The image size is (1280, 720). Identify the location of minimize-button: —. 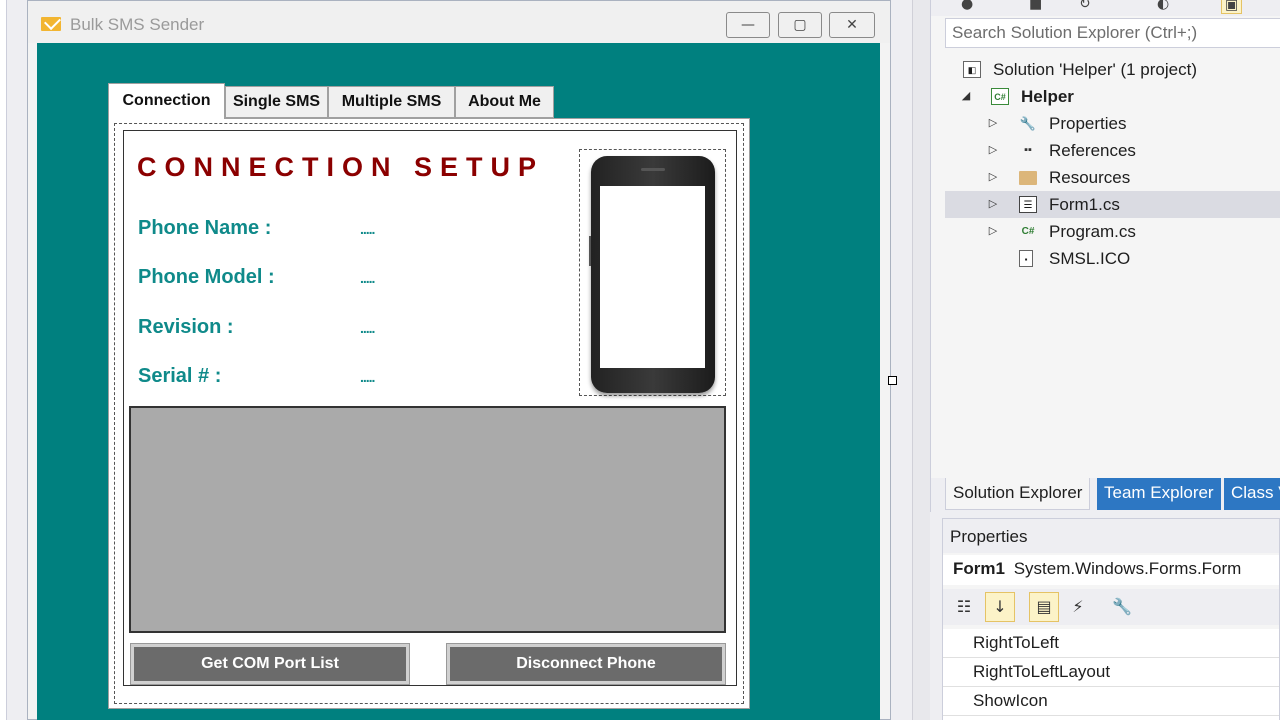
(748, 25).